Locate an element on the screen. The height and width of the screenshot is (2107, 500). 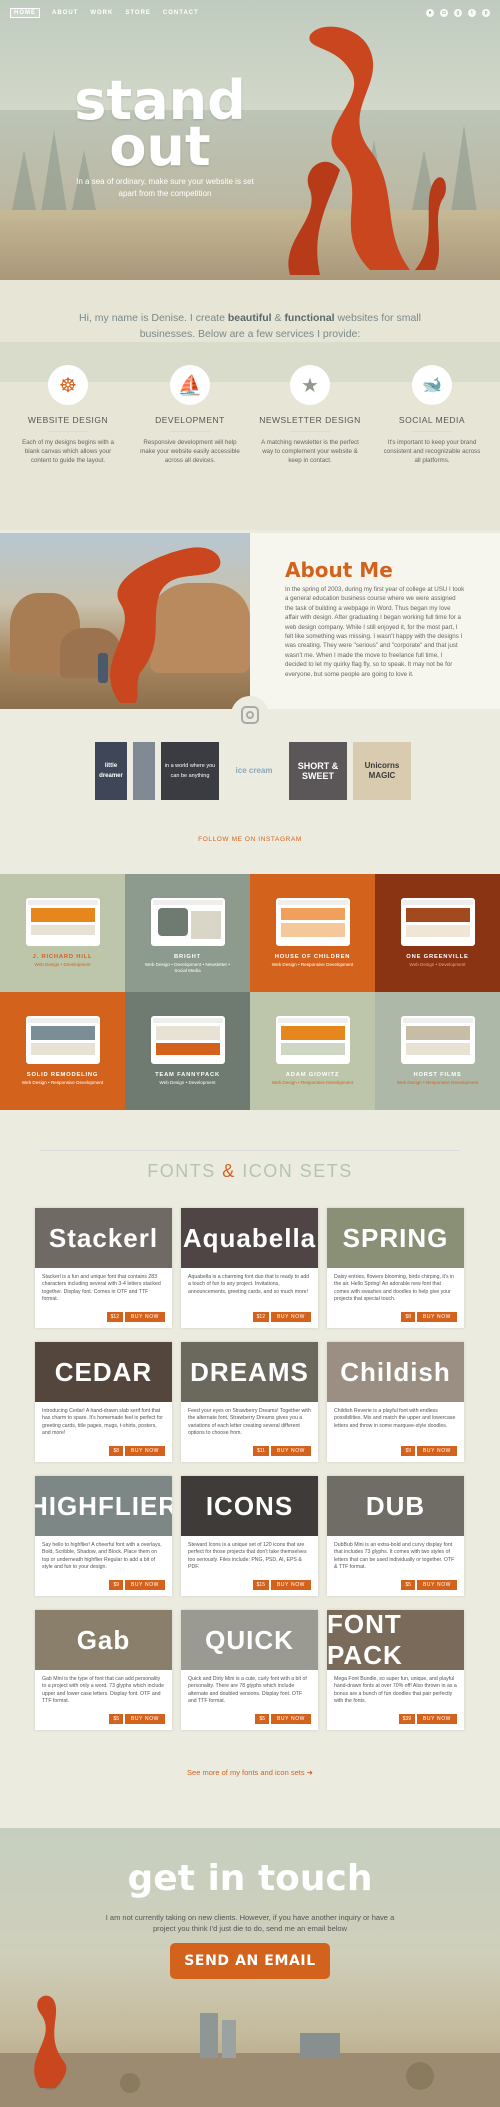
nav-work: WORK is located at coordinates (101, 13).